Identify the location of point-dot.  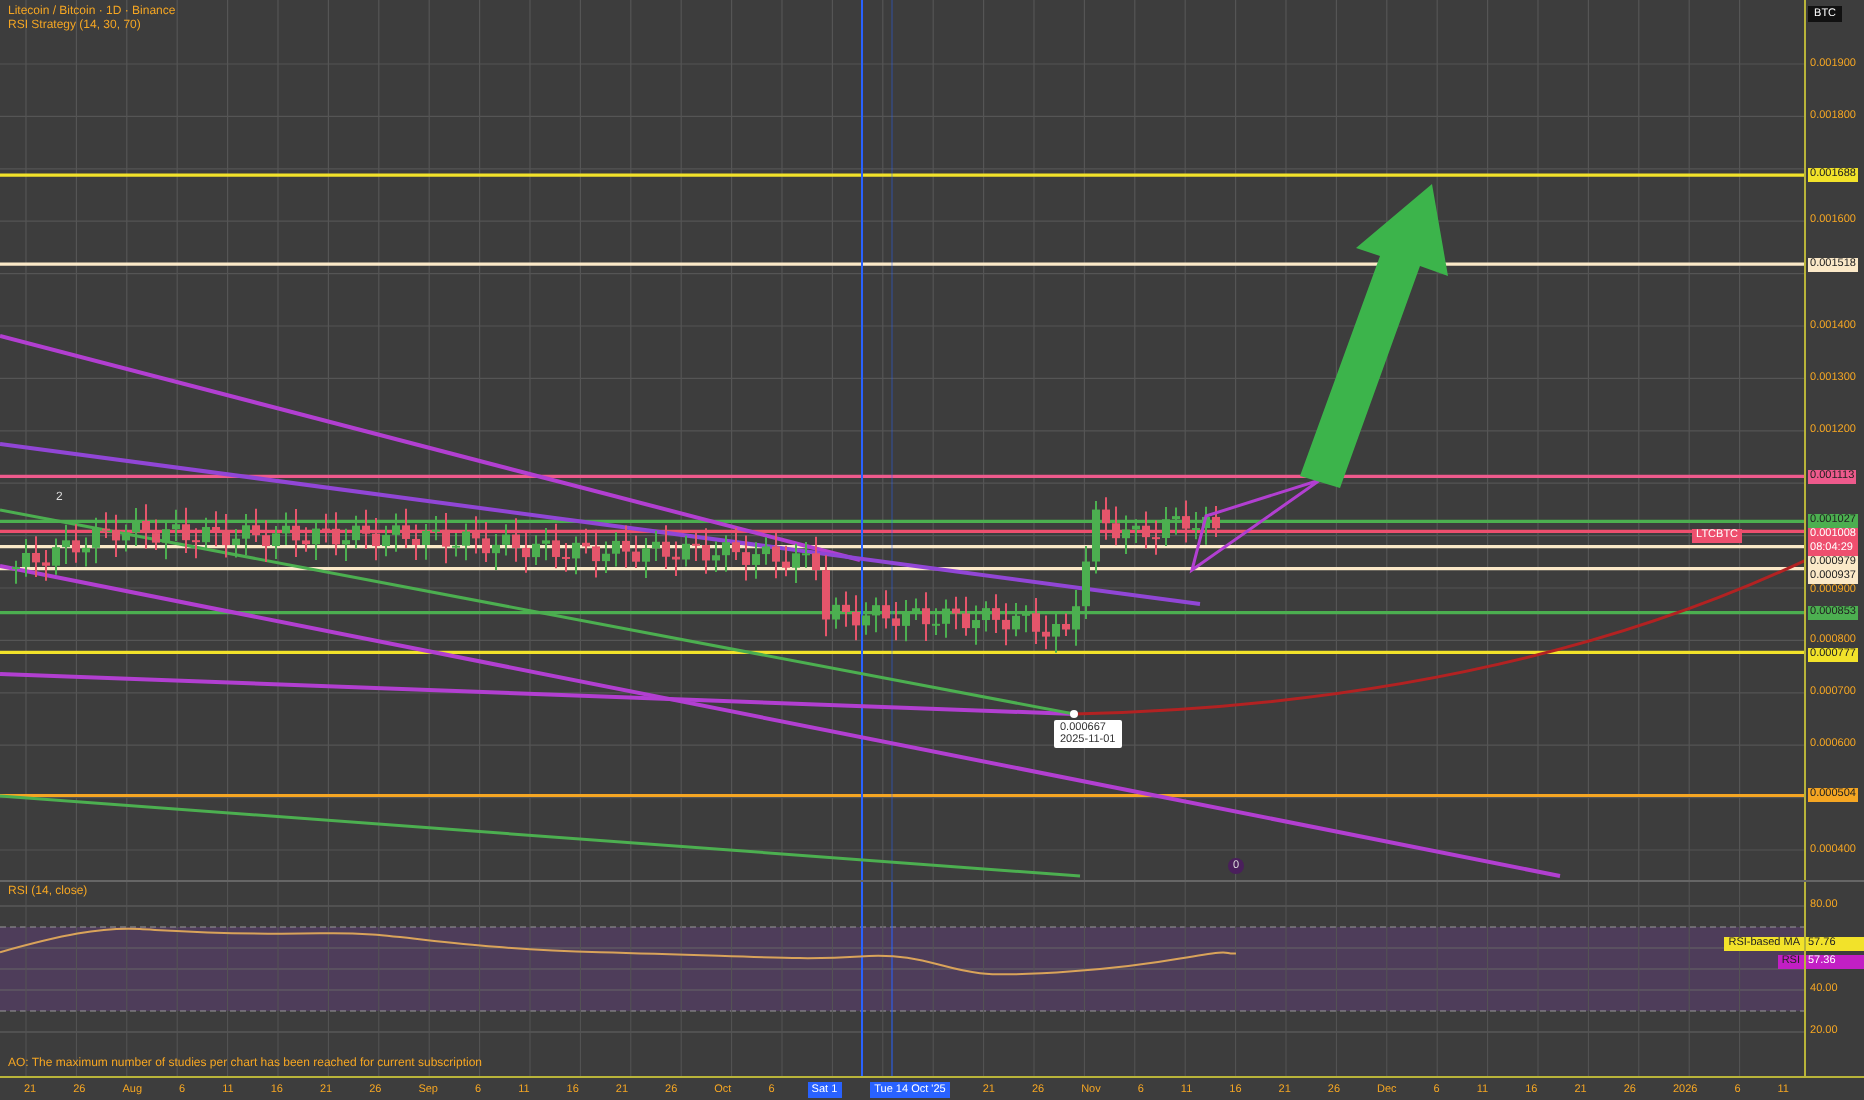
(1074, 714).